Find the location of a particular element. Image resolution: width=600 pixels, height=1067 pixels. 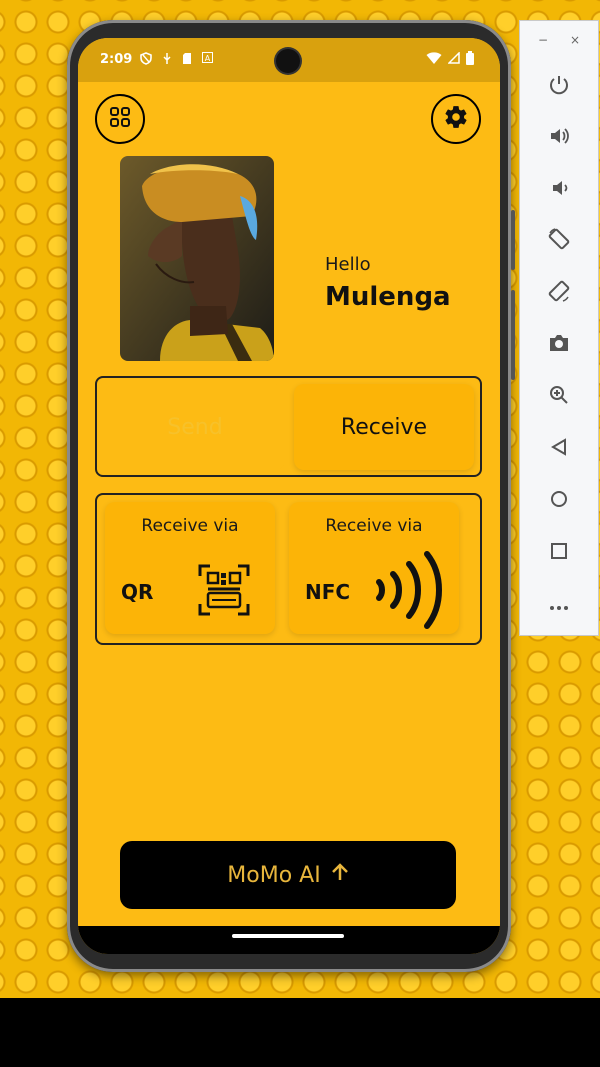

overview-button is located at coordinates (559, 553).